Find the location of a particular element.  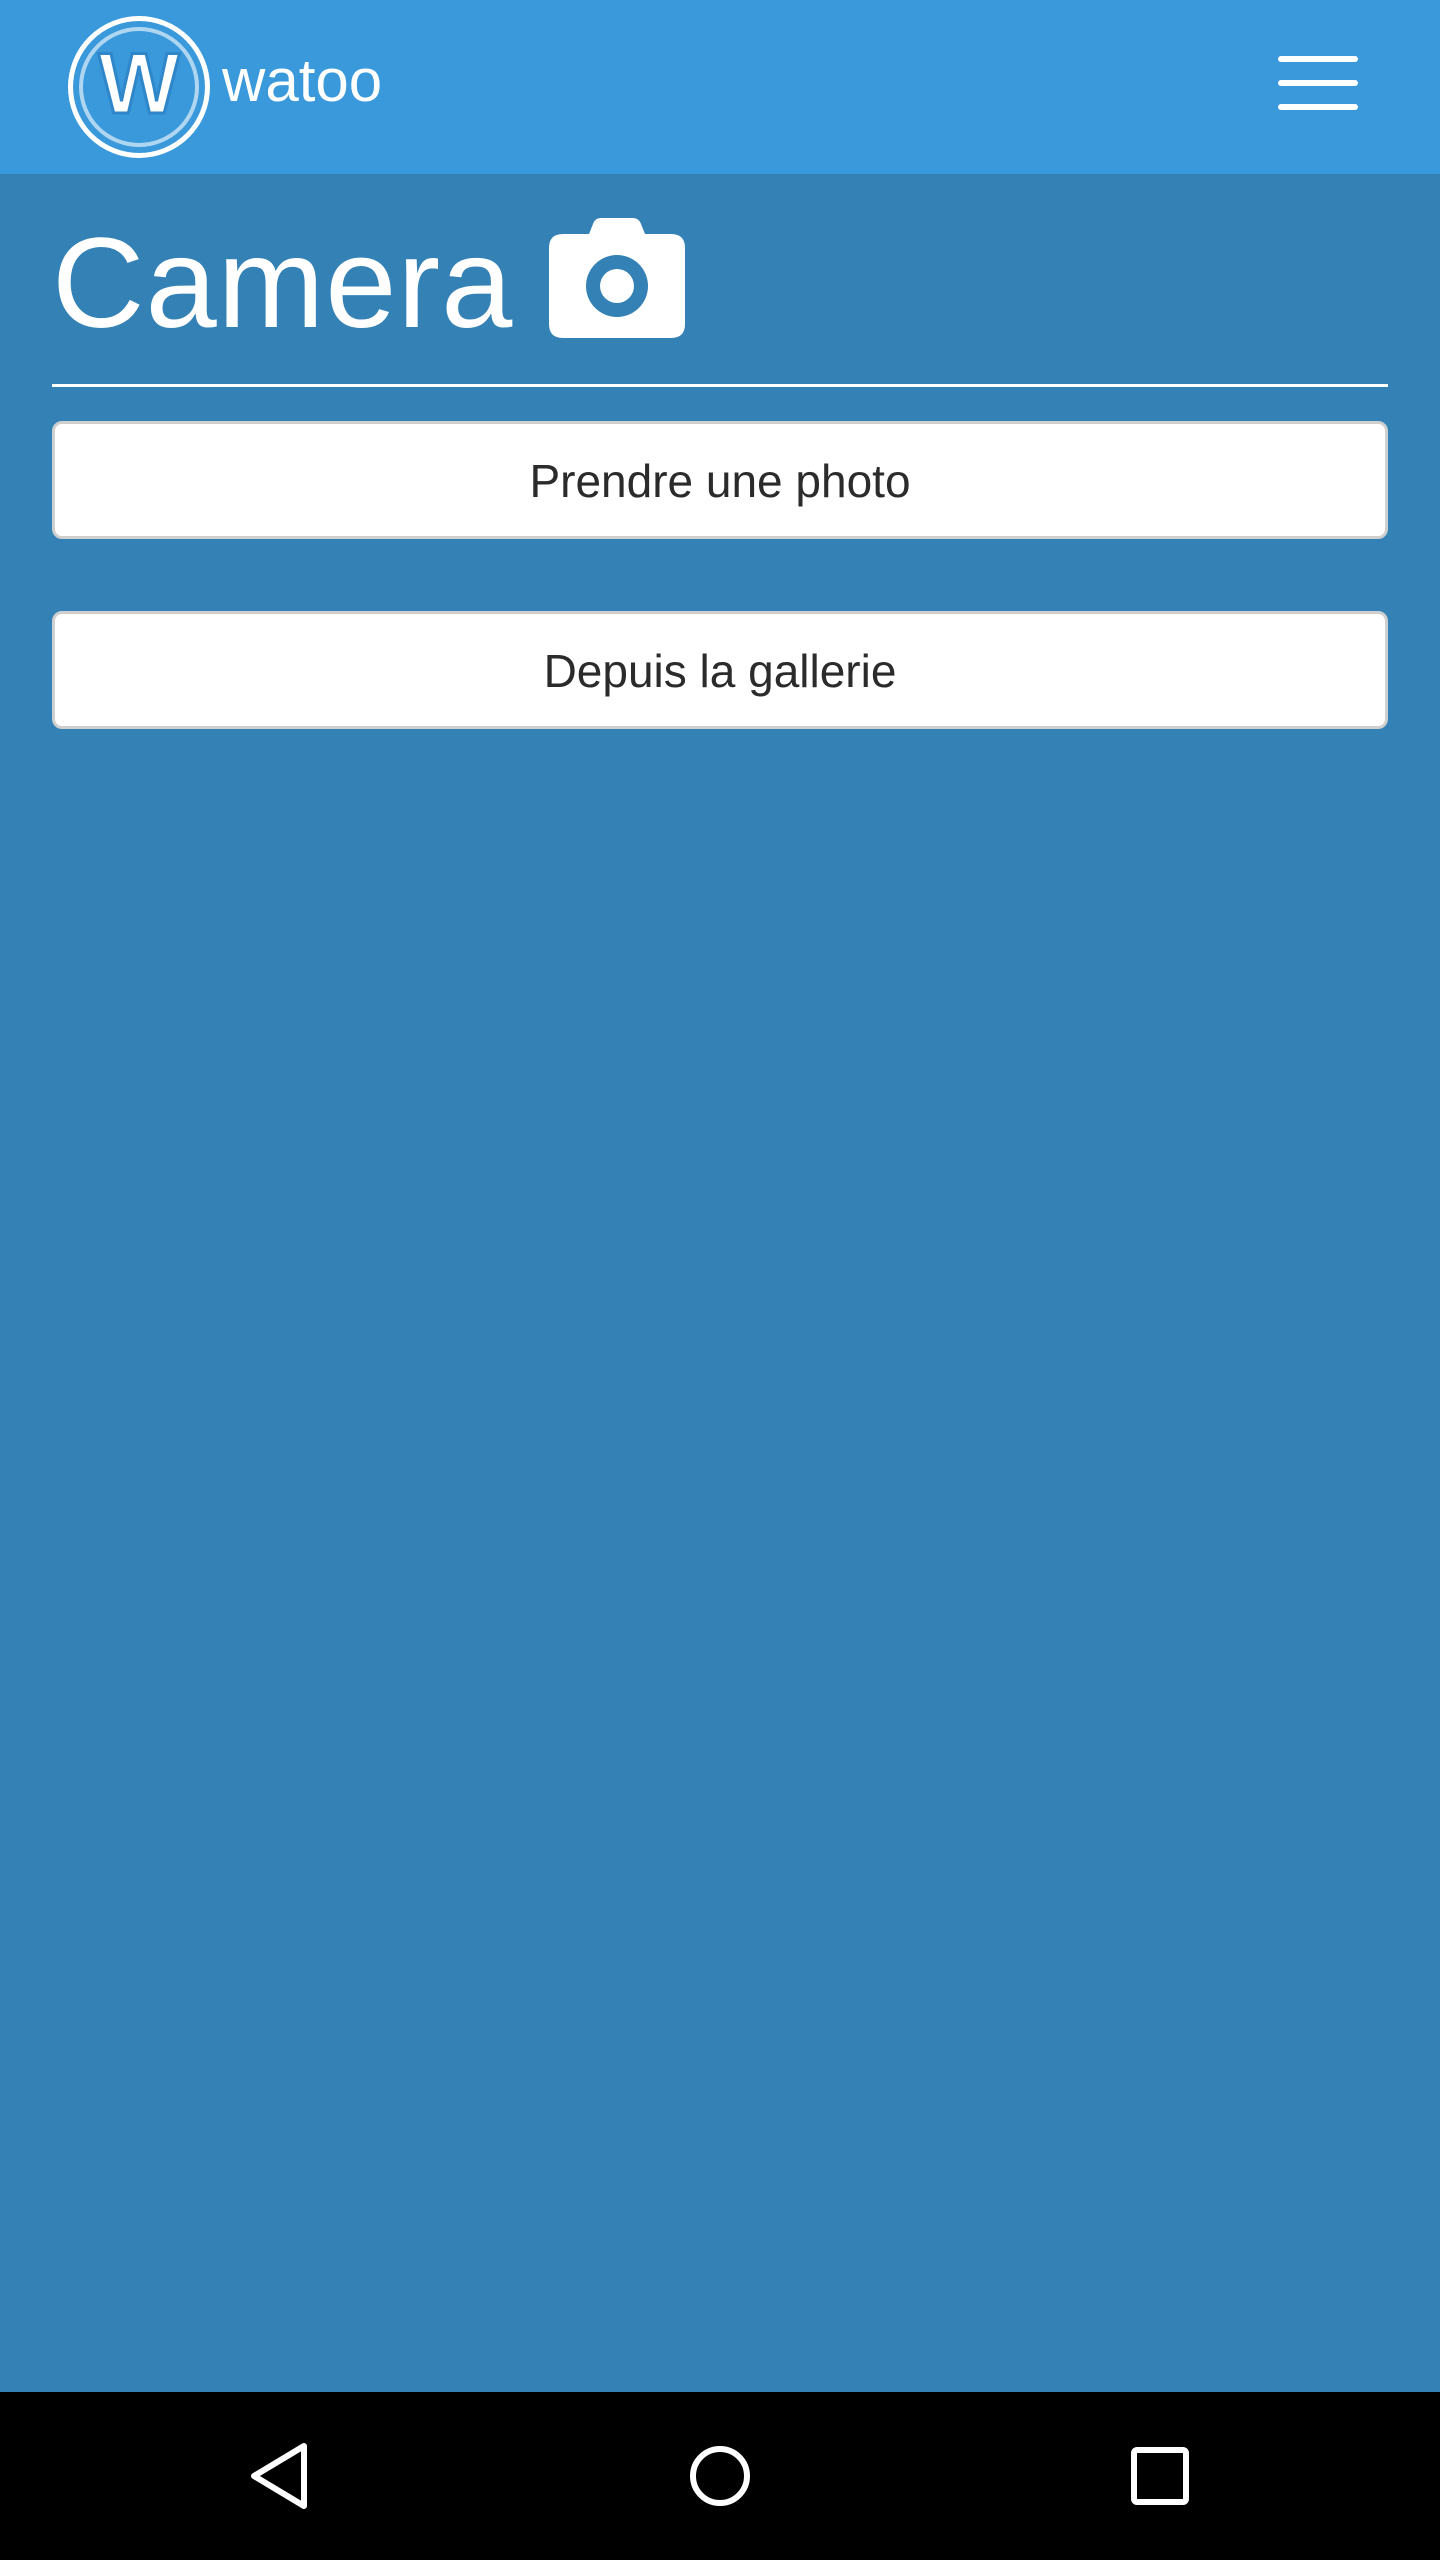

top-navbar: W watoo is located at coordinates (720, 87).